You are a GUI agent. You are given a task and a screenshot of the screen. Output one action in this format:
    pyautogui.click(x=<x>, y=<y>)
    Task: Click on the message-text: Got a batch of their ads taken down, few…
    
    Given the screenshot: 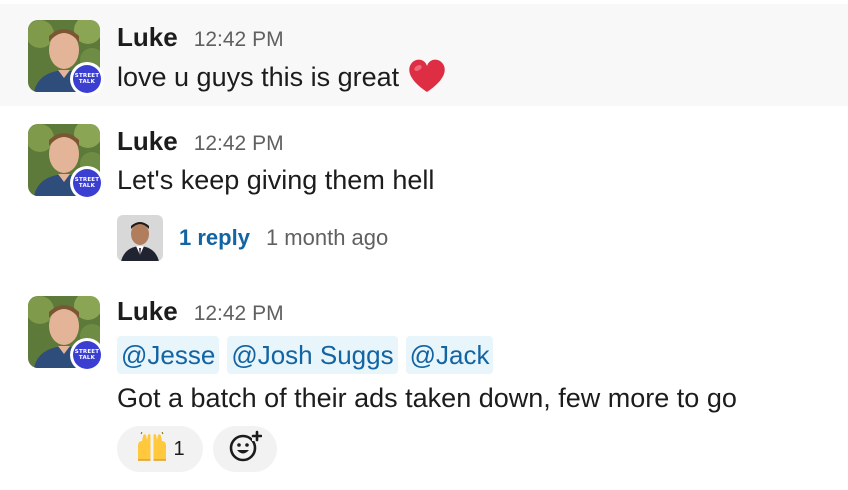 What is the action you would take?
    pyautogui.click(x=427, y=398)
    